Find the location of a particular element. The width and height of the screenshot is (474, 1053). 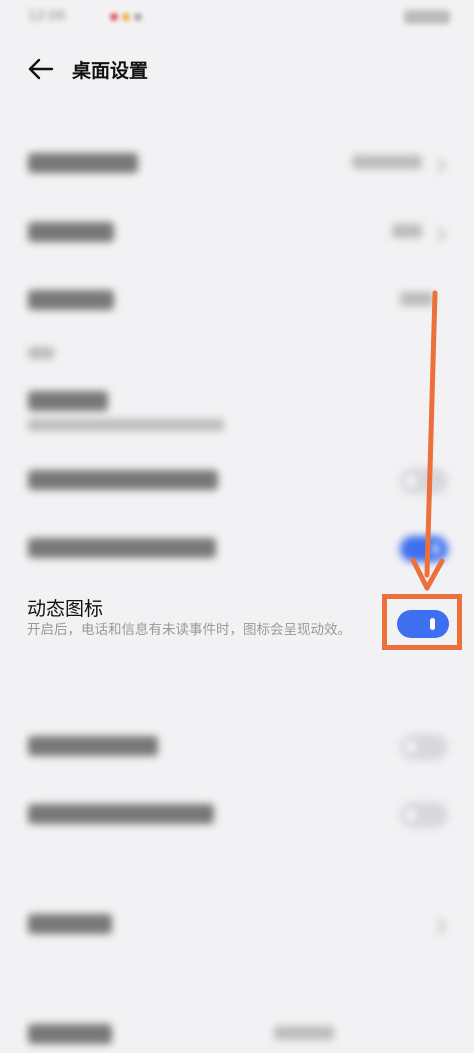

status-bar: 12:00 is located at coordinates (237, 18).